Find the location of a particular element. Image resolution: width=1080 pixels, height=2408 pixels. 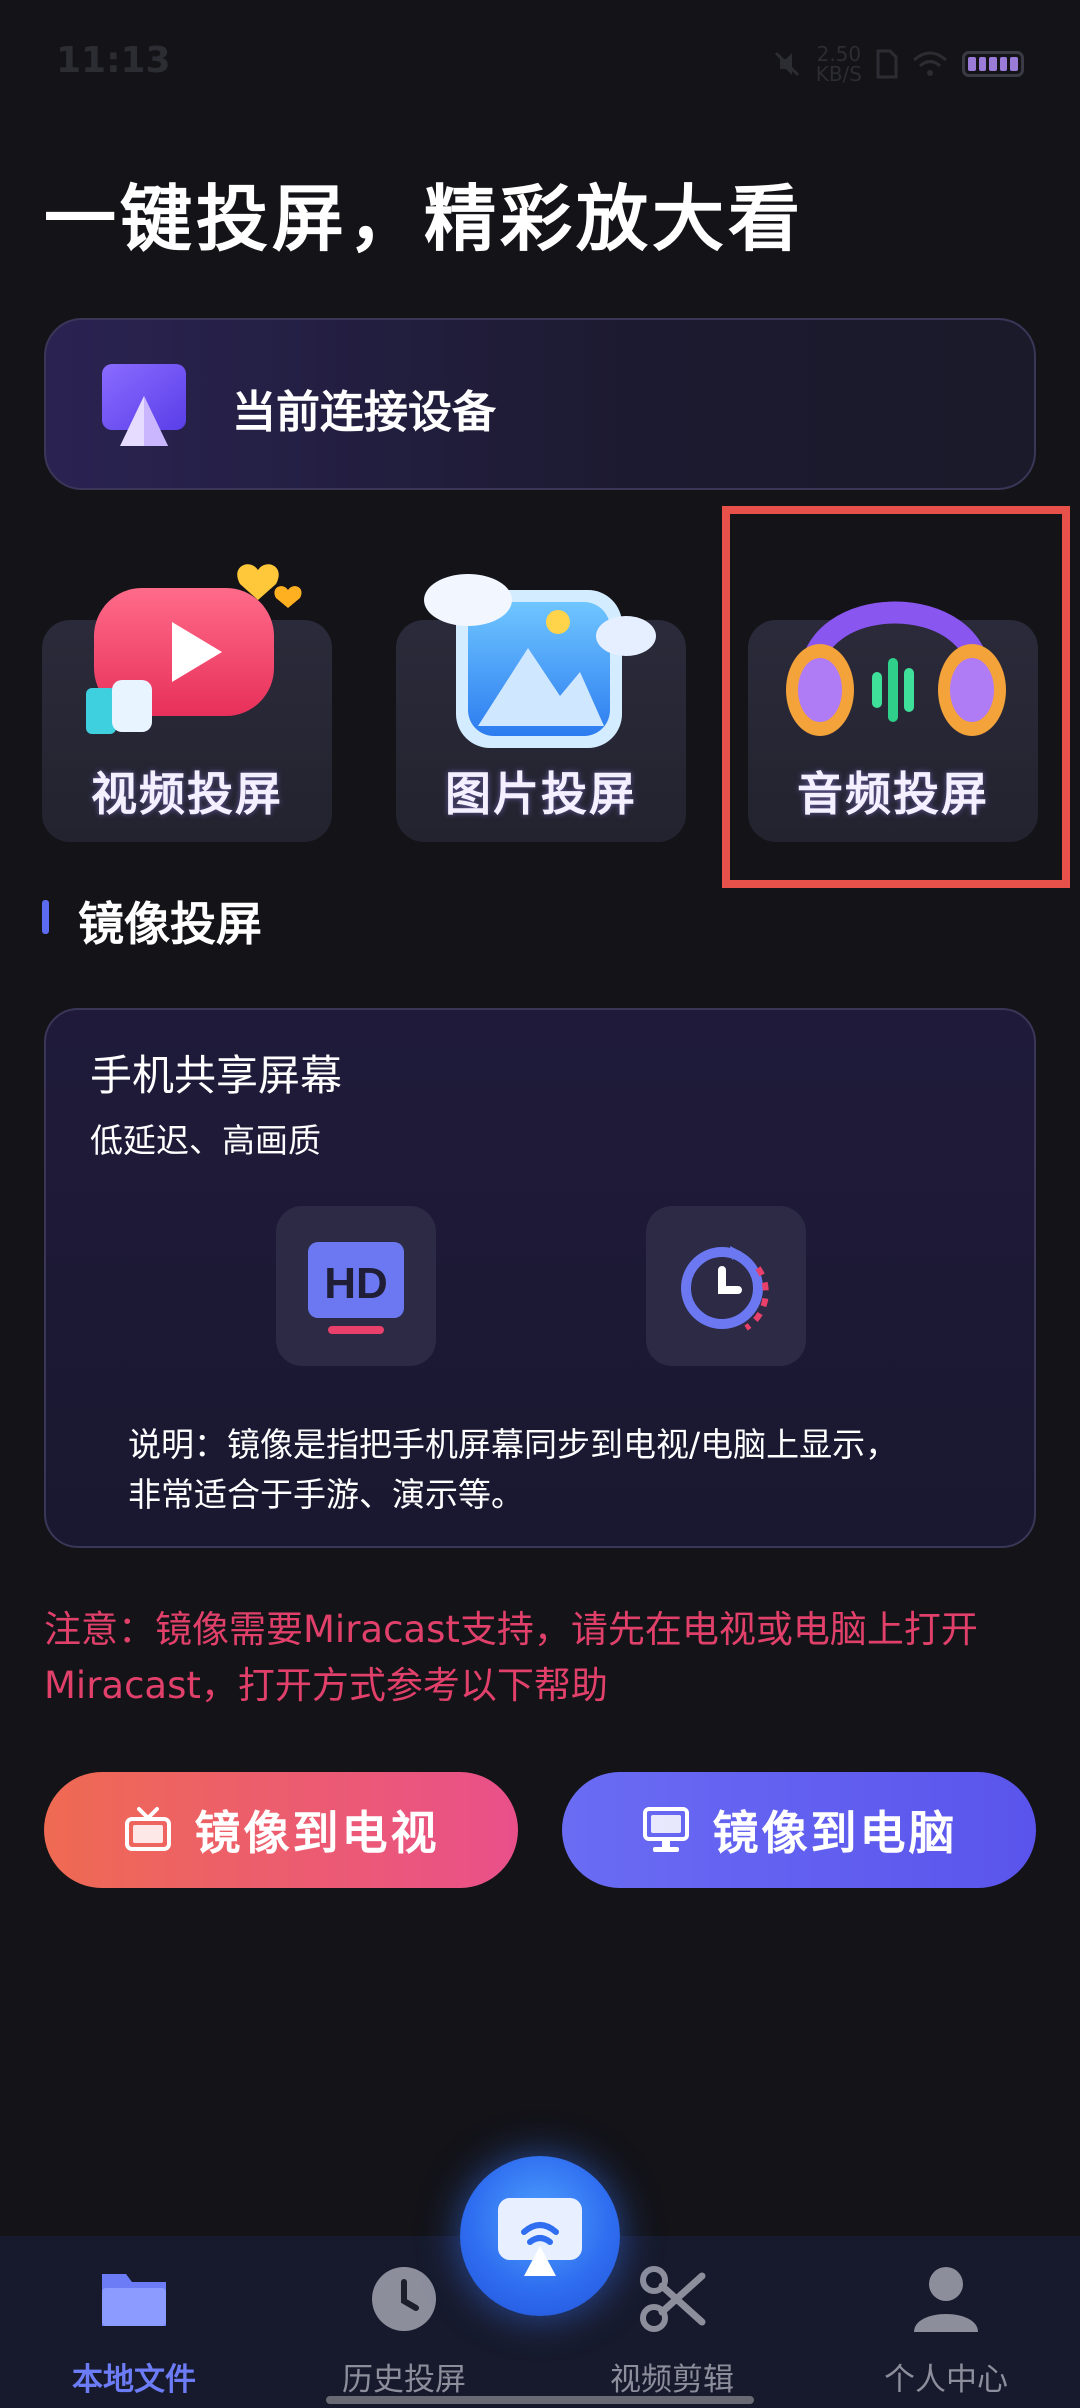

section-accent-bar is located at coordinates (45, 917).